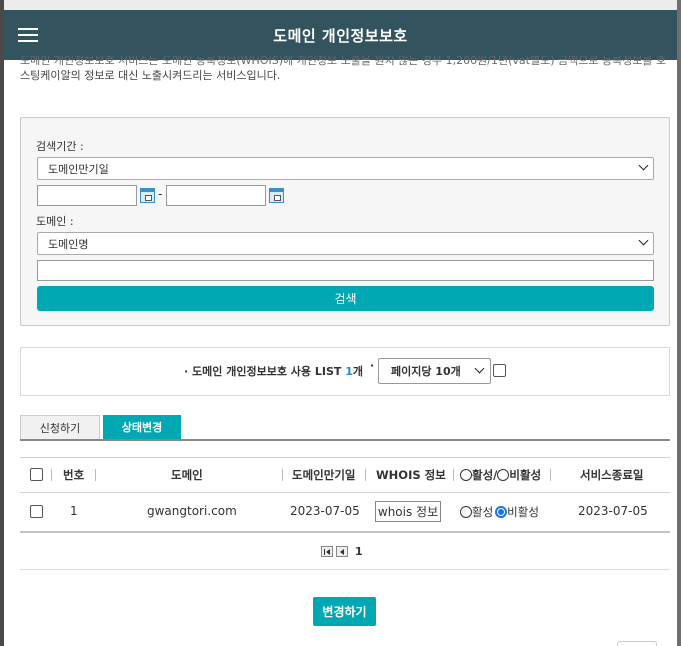 The height and width of the screenshot is (646, 681). I want to click on header-whois: WHOIS 정보, so click(411, 475).